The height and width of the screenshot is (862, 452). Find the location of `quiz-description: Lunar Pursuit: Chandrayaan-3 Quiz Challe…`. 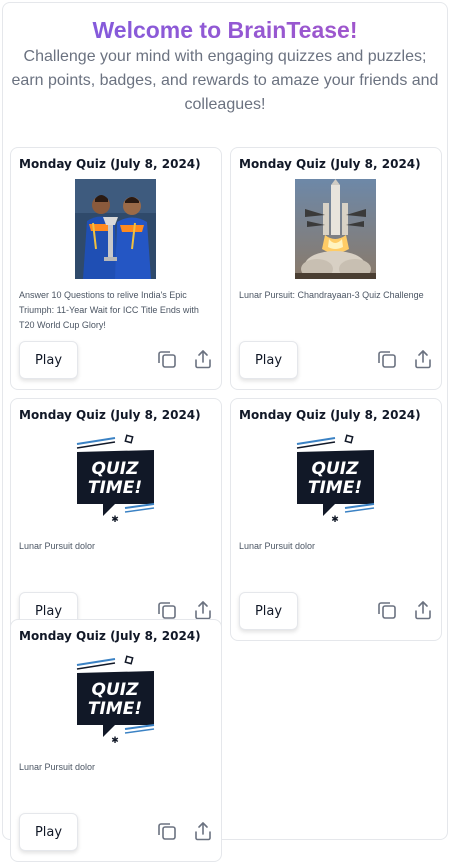

quiz-description: Lunar Pursuit: Chandrayaan-3 Quiz Challe… is located at coordinates (331, 295).